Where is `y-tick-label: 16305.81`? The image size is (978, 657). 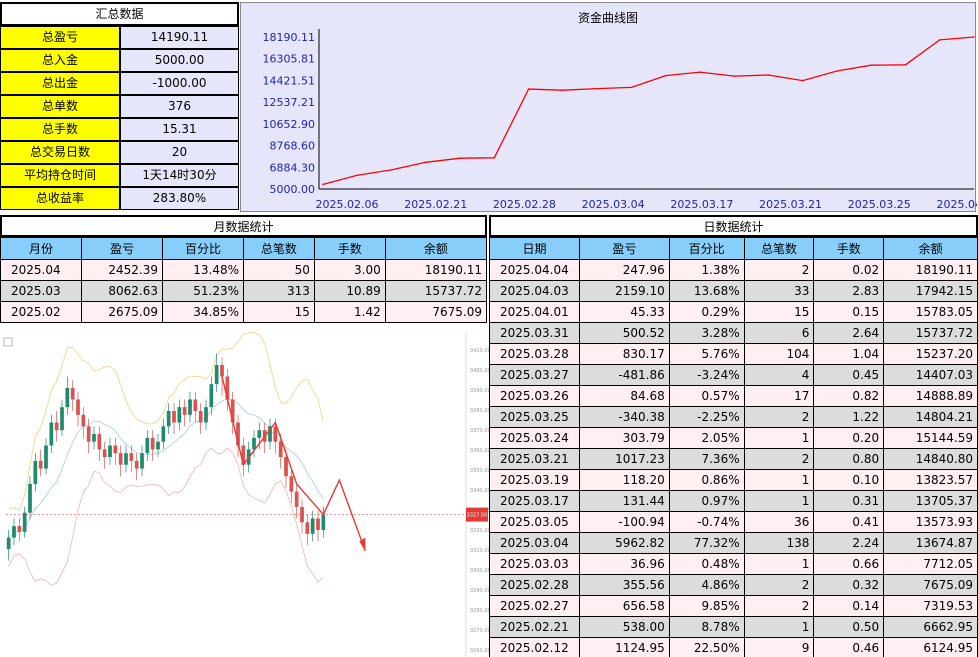 y-tick-label: 16305.81 is located at coordinates (289, 59).